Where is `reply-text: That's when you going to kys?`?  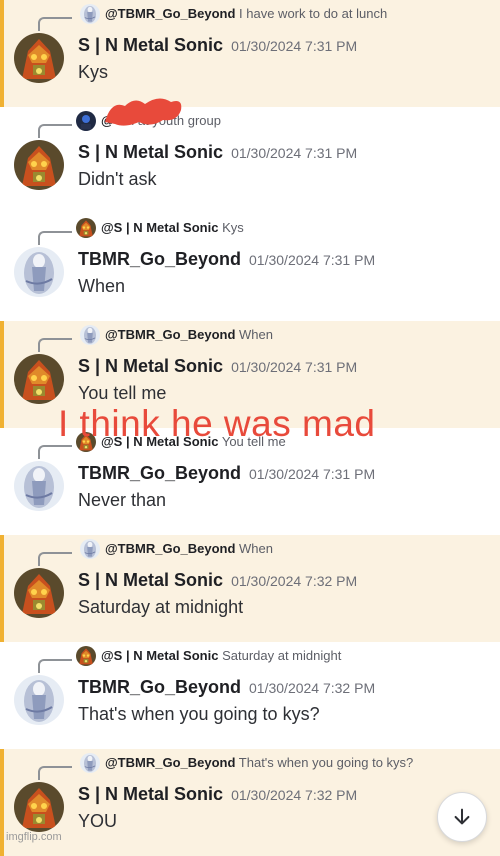 reply-text: That's when you going to kys? is located at coordinates (326, 762).